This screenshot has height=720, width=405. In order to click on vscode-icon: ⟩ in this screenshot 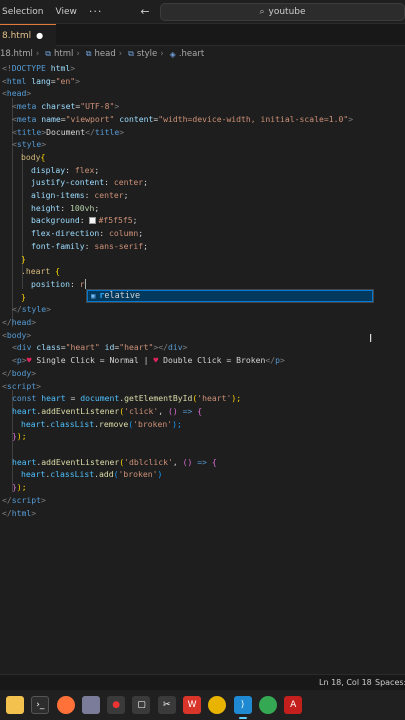, I will do `click(242, 707)`.